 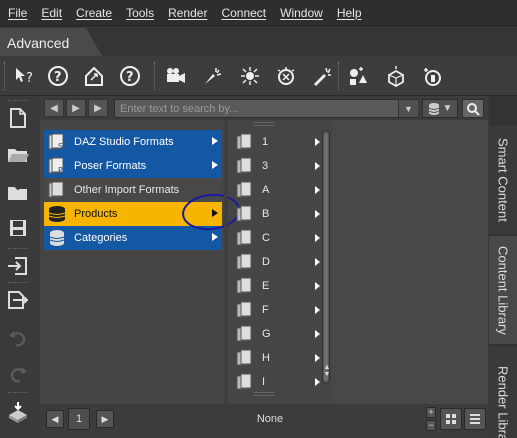 I want to click on import-icon, so click(x=18, y=266).